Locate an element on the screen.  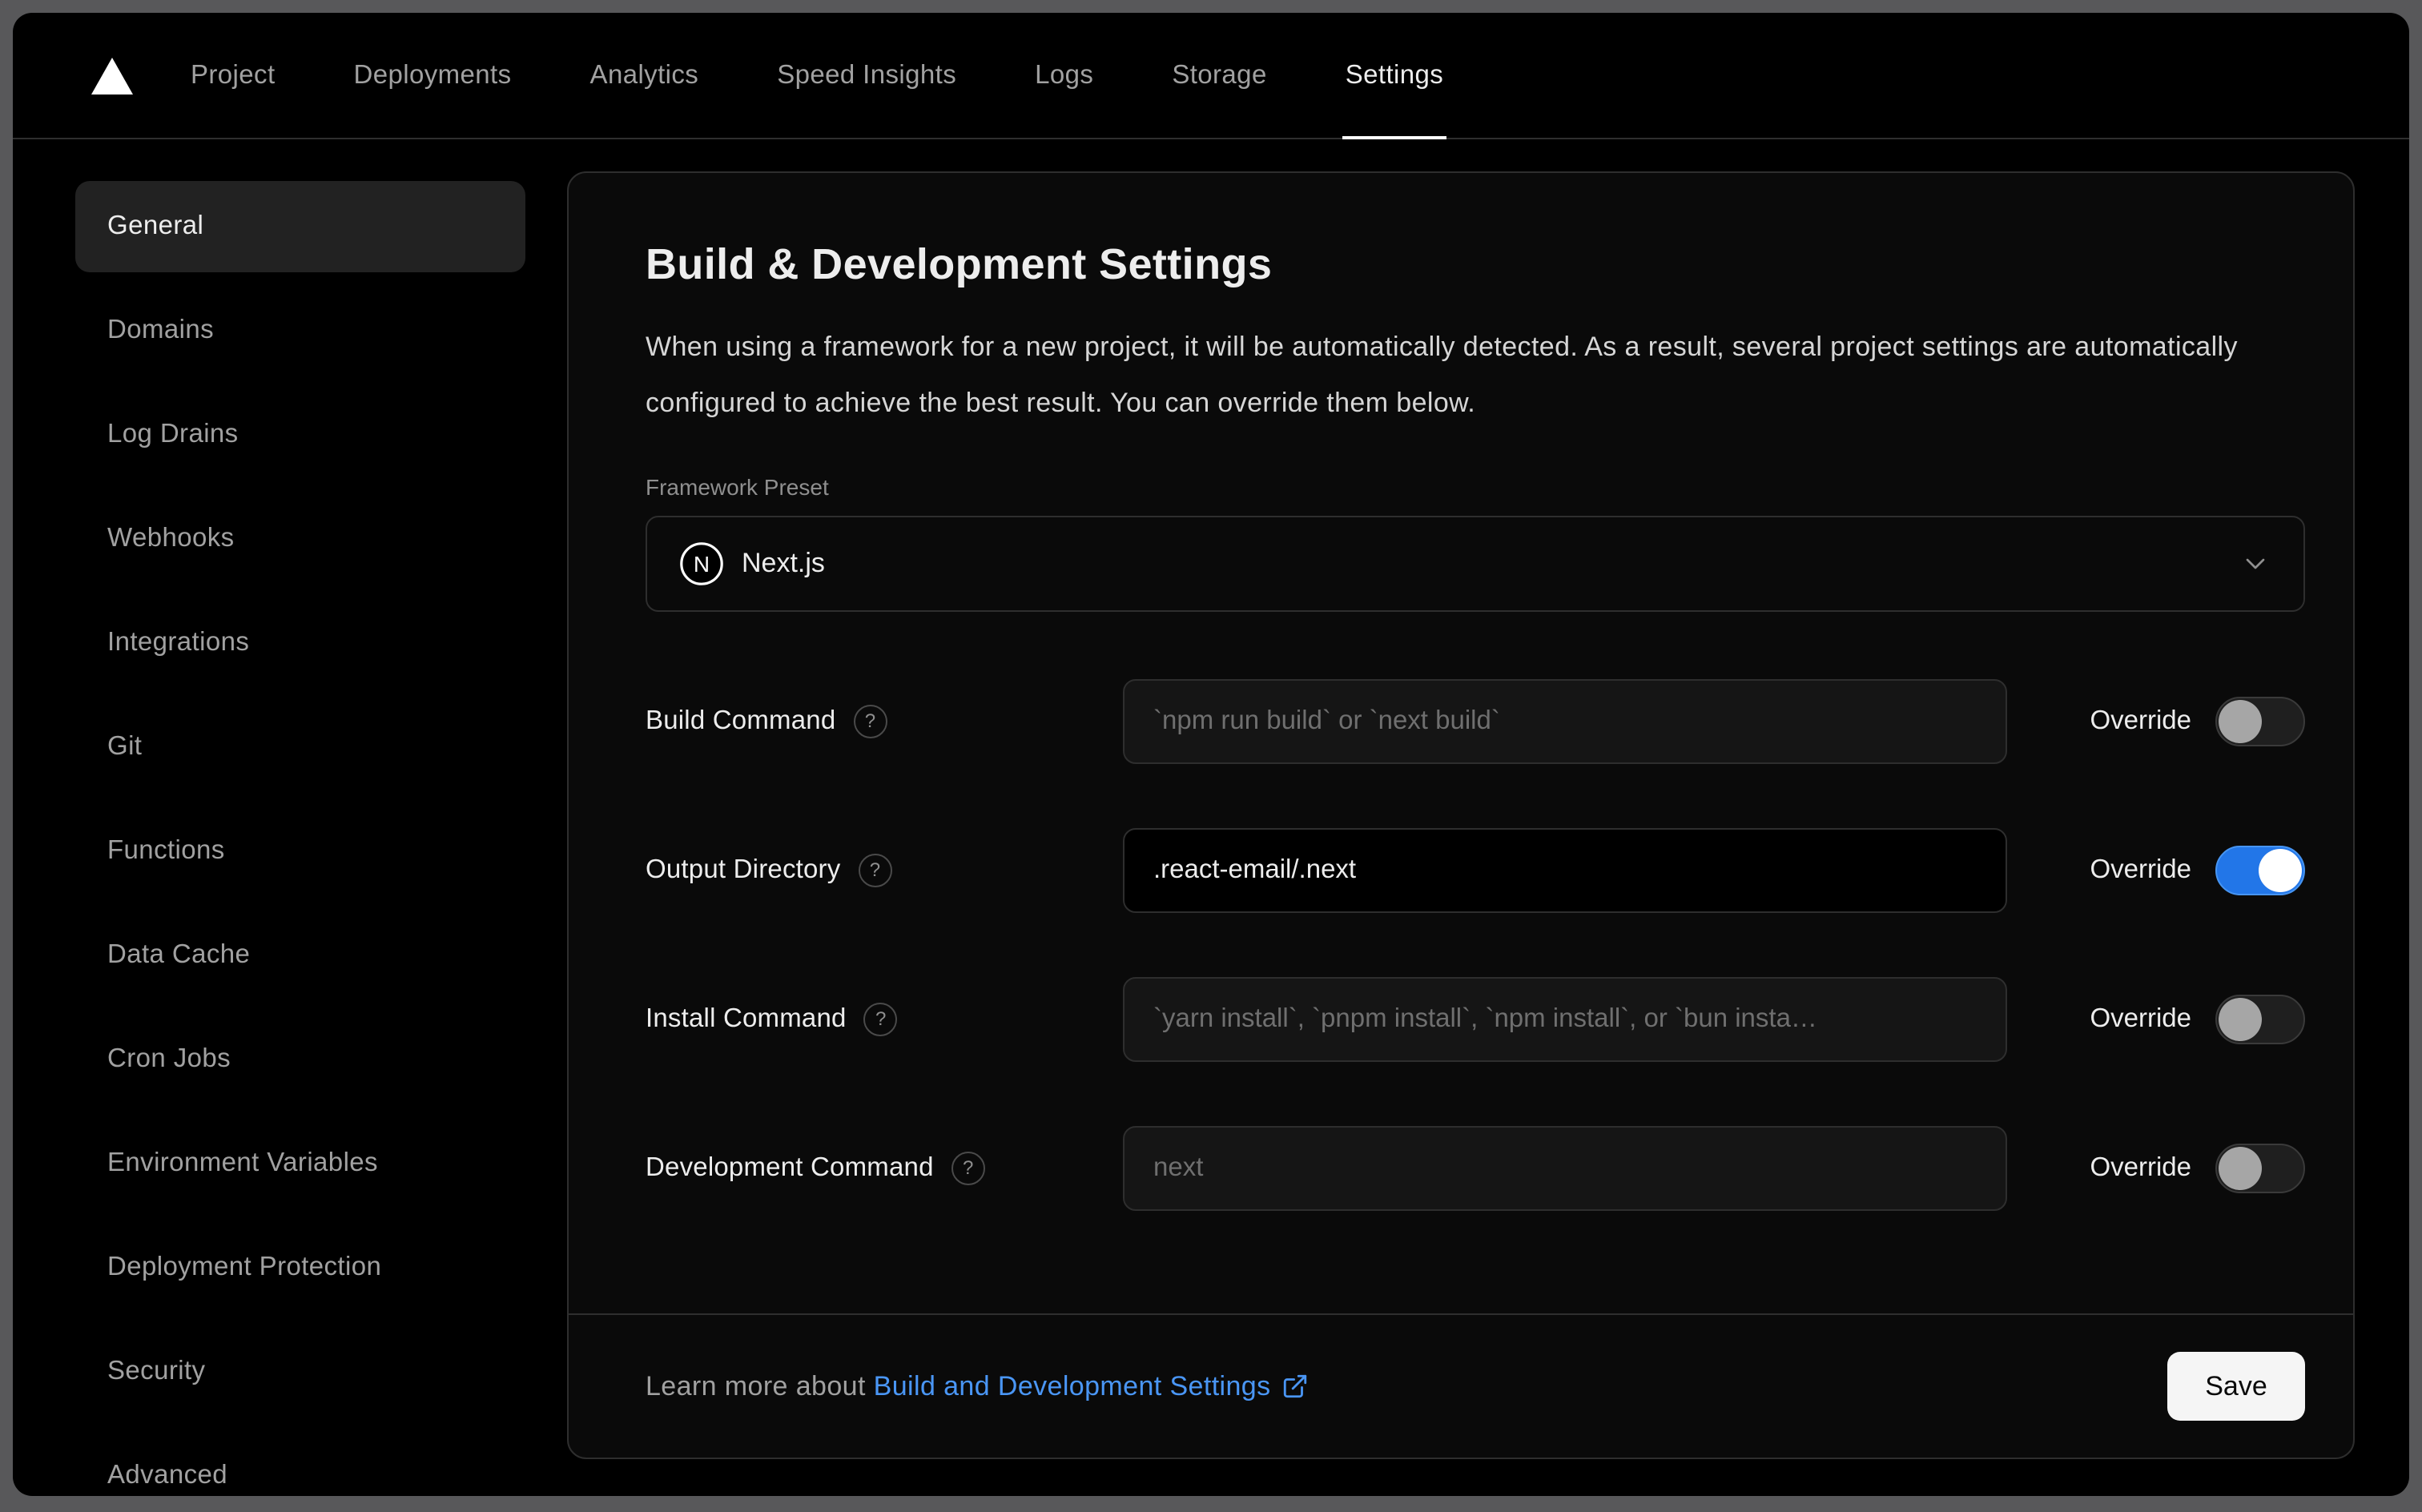
triangle-shape is located at coordinates (112, 75).